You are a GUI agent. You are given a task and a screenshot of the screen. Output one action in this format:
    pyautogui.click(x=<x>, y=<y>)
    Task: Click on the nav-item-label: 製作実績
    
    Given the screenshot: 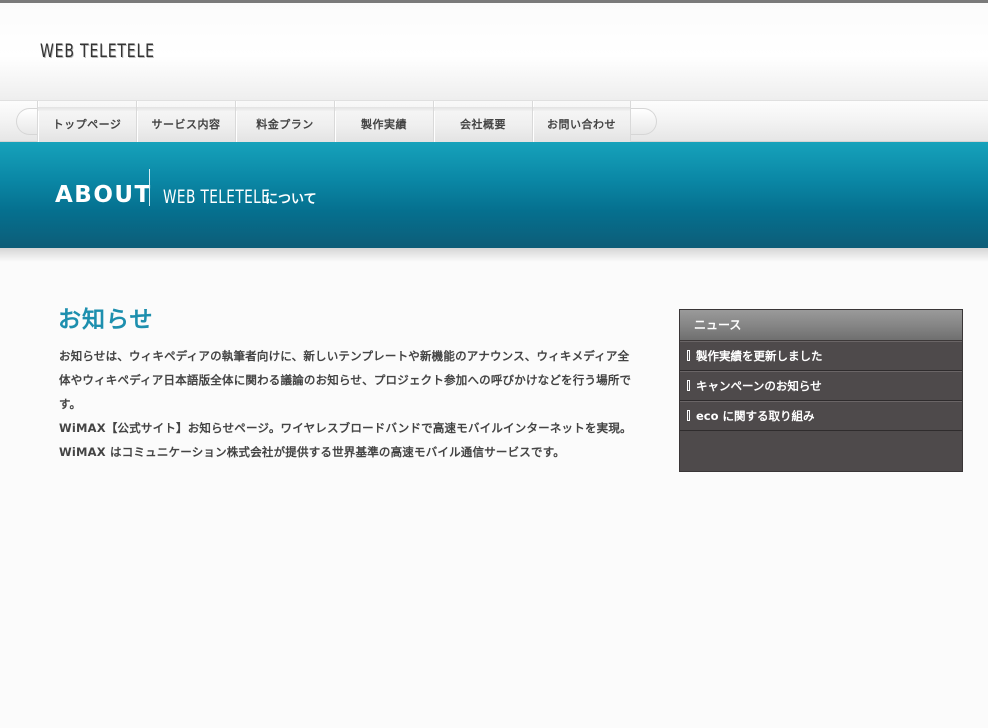 What is the action you would take?
    pyautogui.click(x=384, y=124)
    